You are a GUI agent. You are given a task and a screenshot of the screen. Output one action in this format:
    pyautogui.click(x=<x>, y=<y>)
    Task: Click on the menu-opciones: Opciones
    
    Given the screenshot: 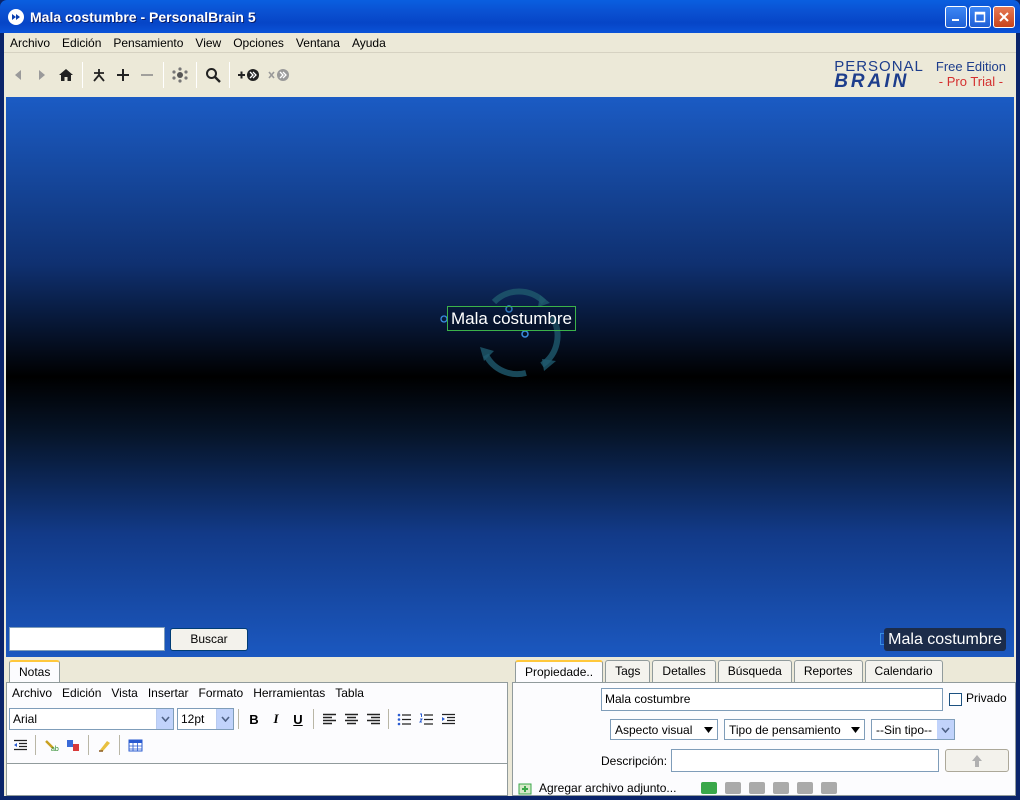 What is the action you would take?
    pyautogui.click(x=258, y=43)
    